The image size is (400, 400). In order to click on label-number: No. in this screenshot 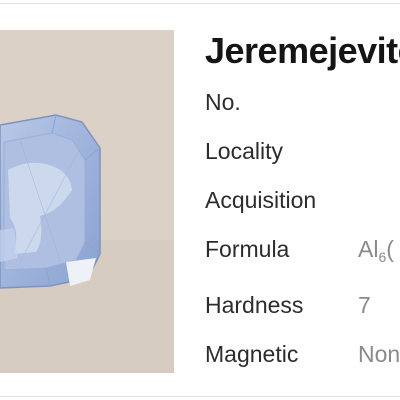, I will do `click(223, 102)`.